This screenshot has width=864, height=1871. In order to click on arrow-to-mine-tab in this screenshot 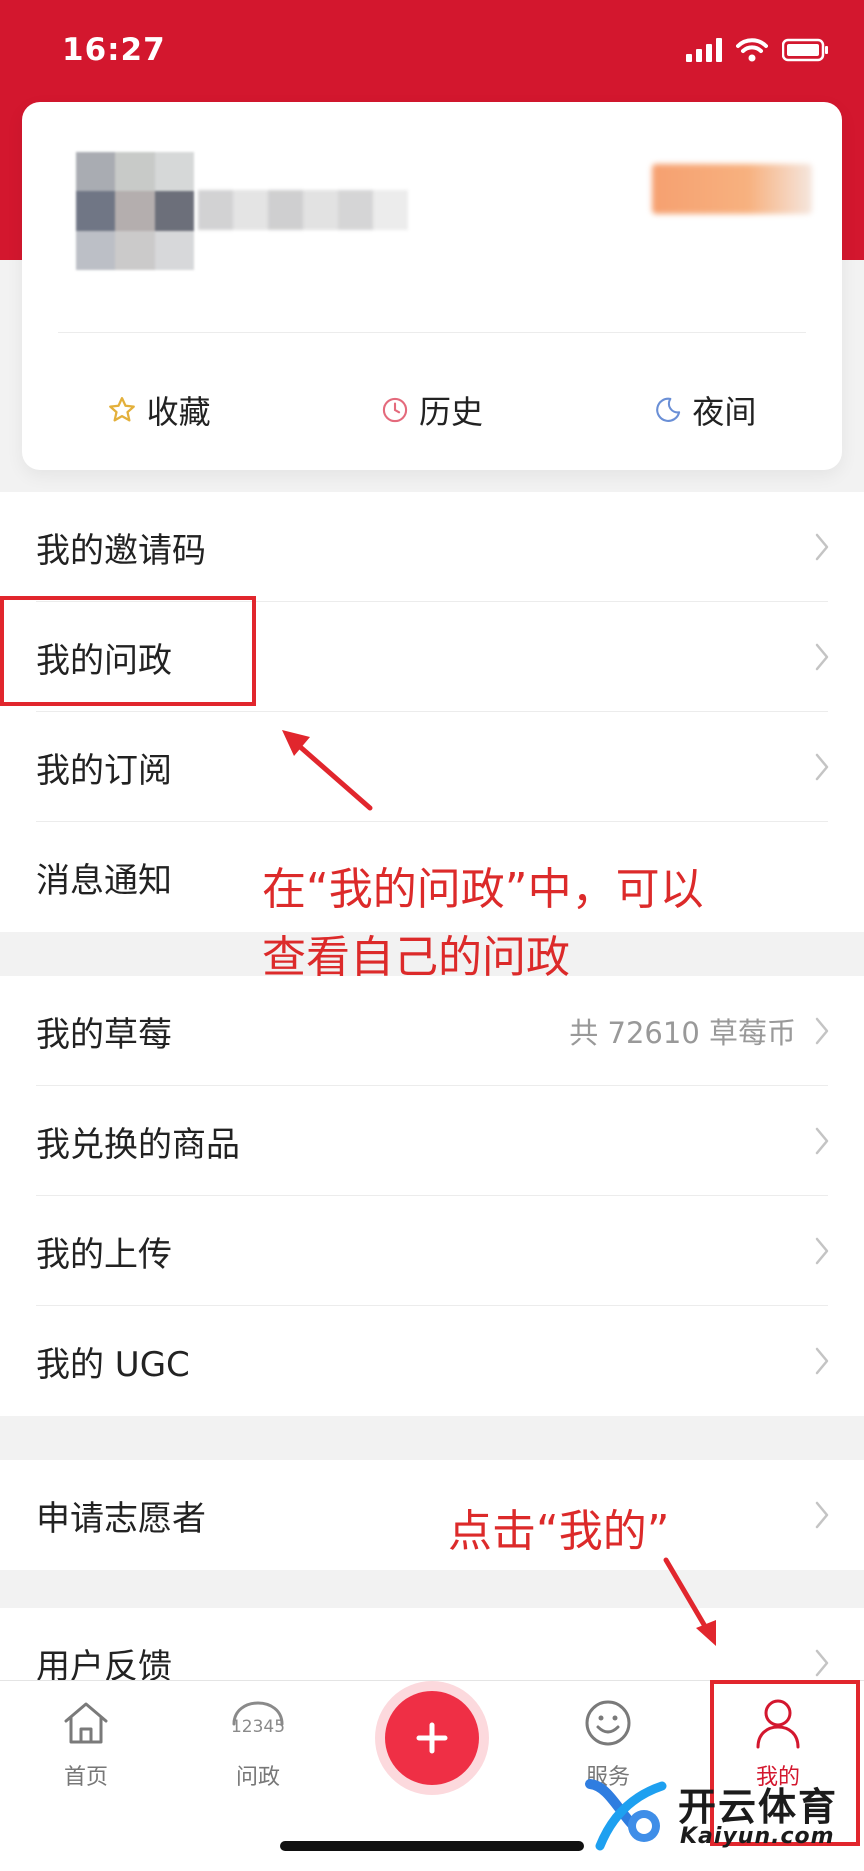, I will do `click(689, 1601)`.